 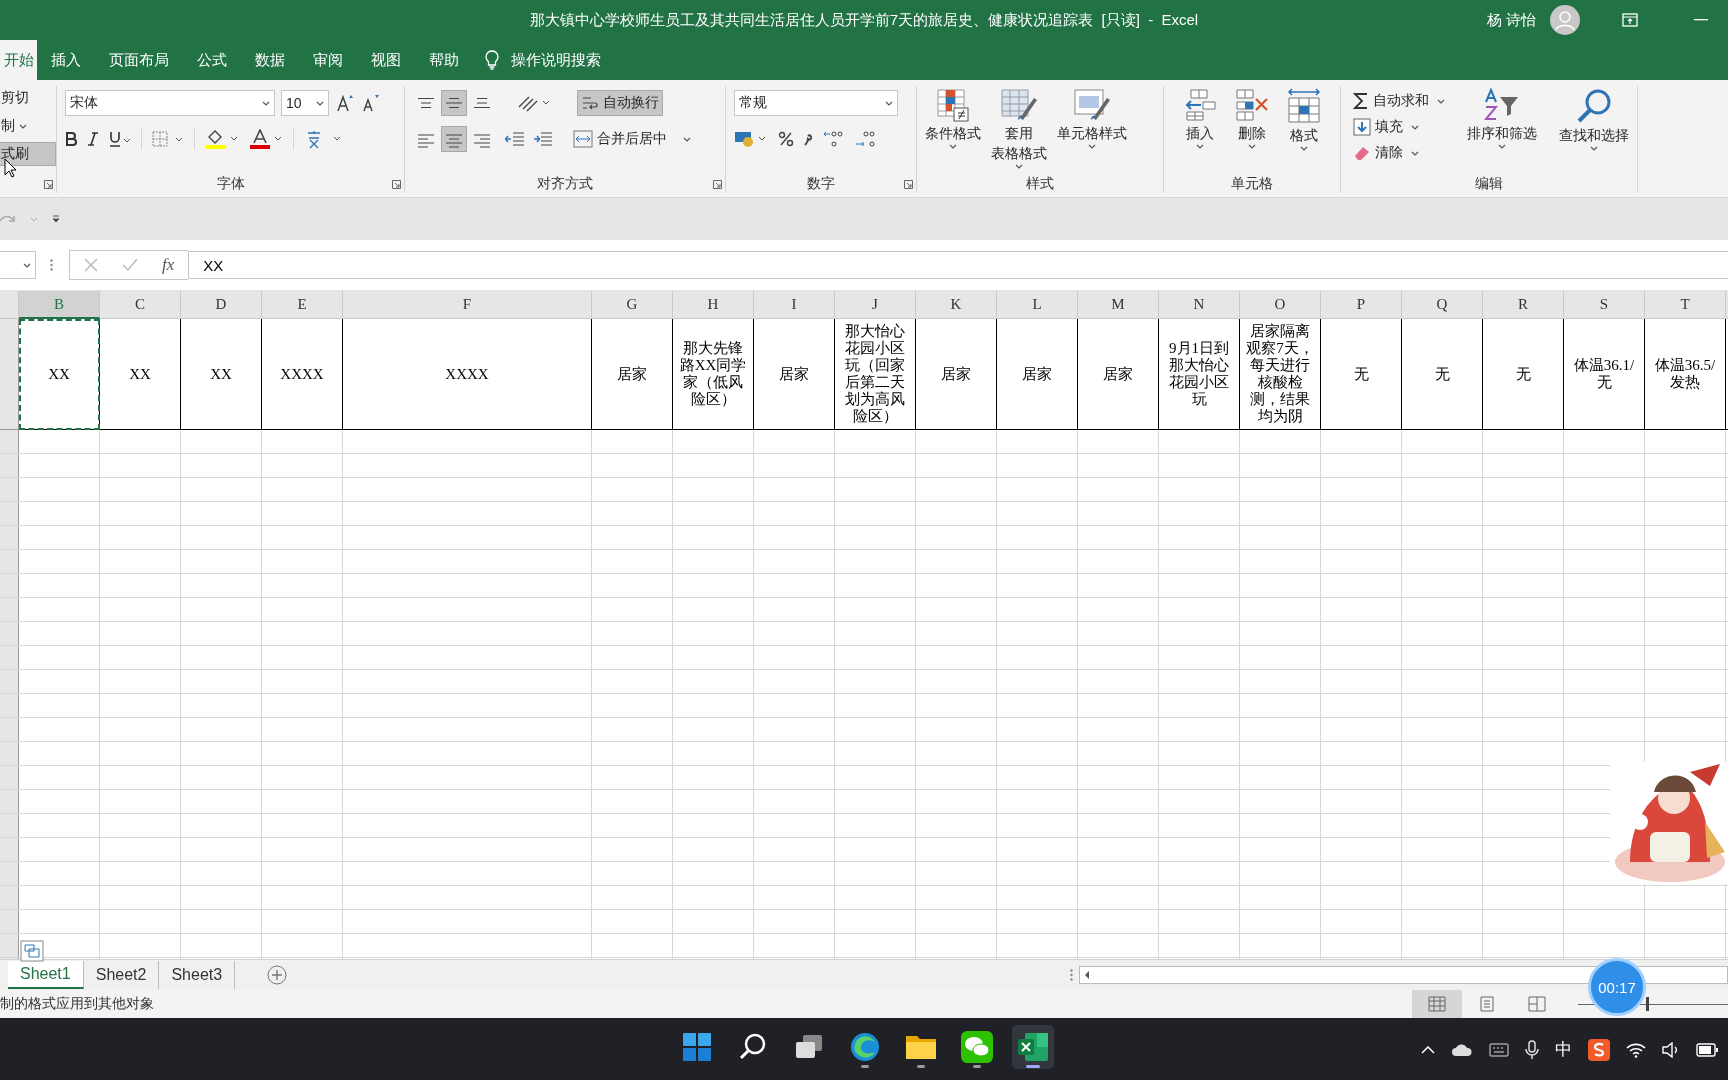 I want to click on editing-button: 填充, so click(x=1399, y=127).